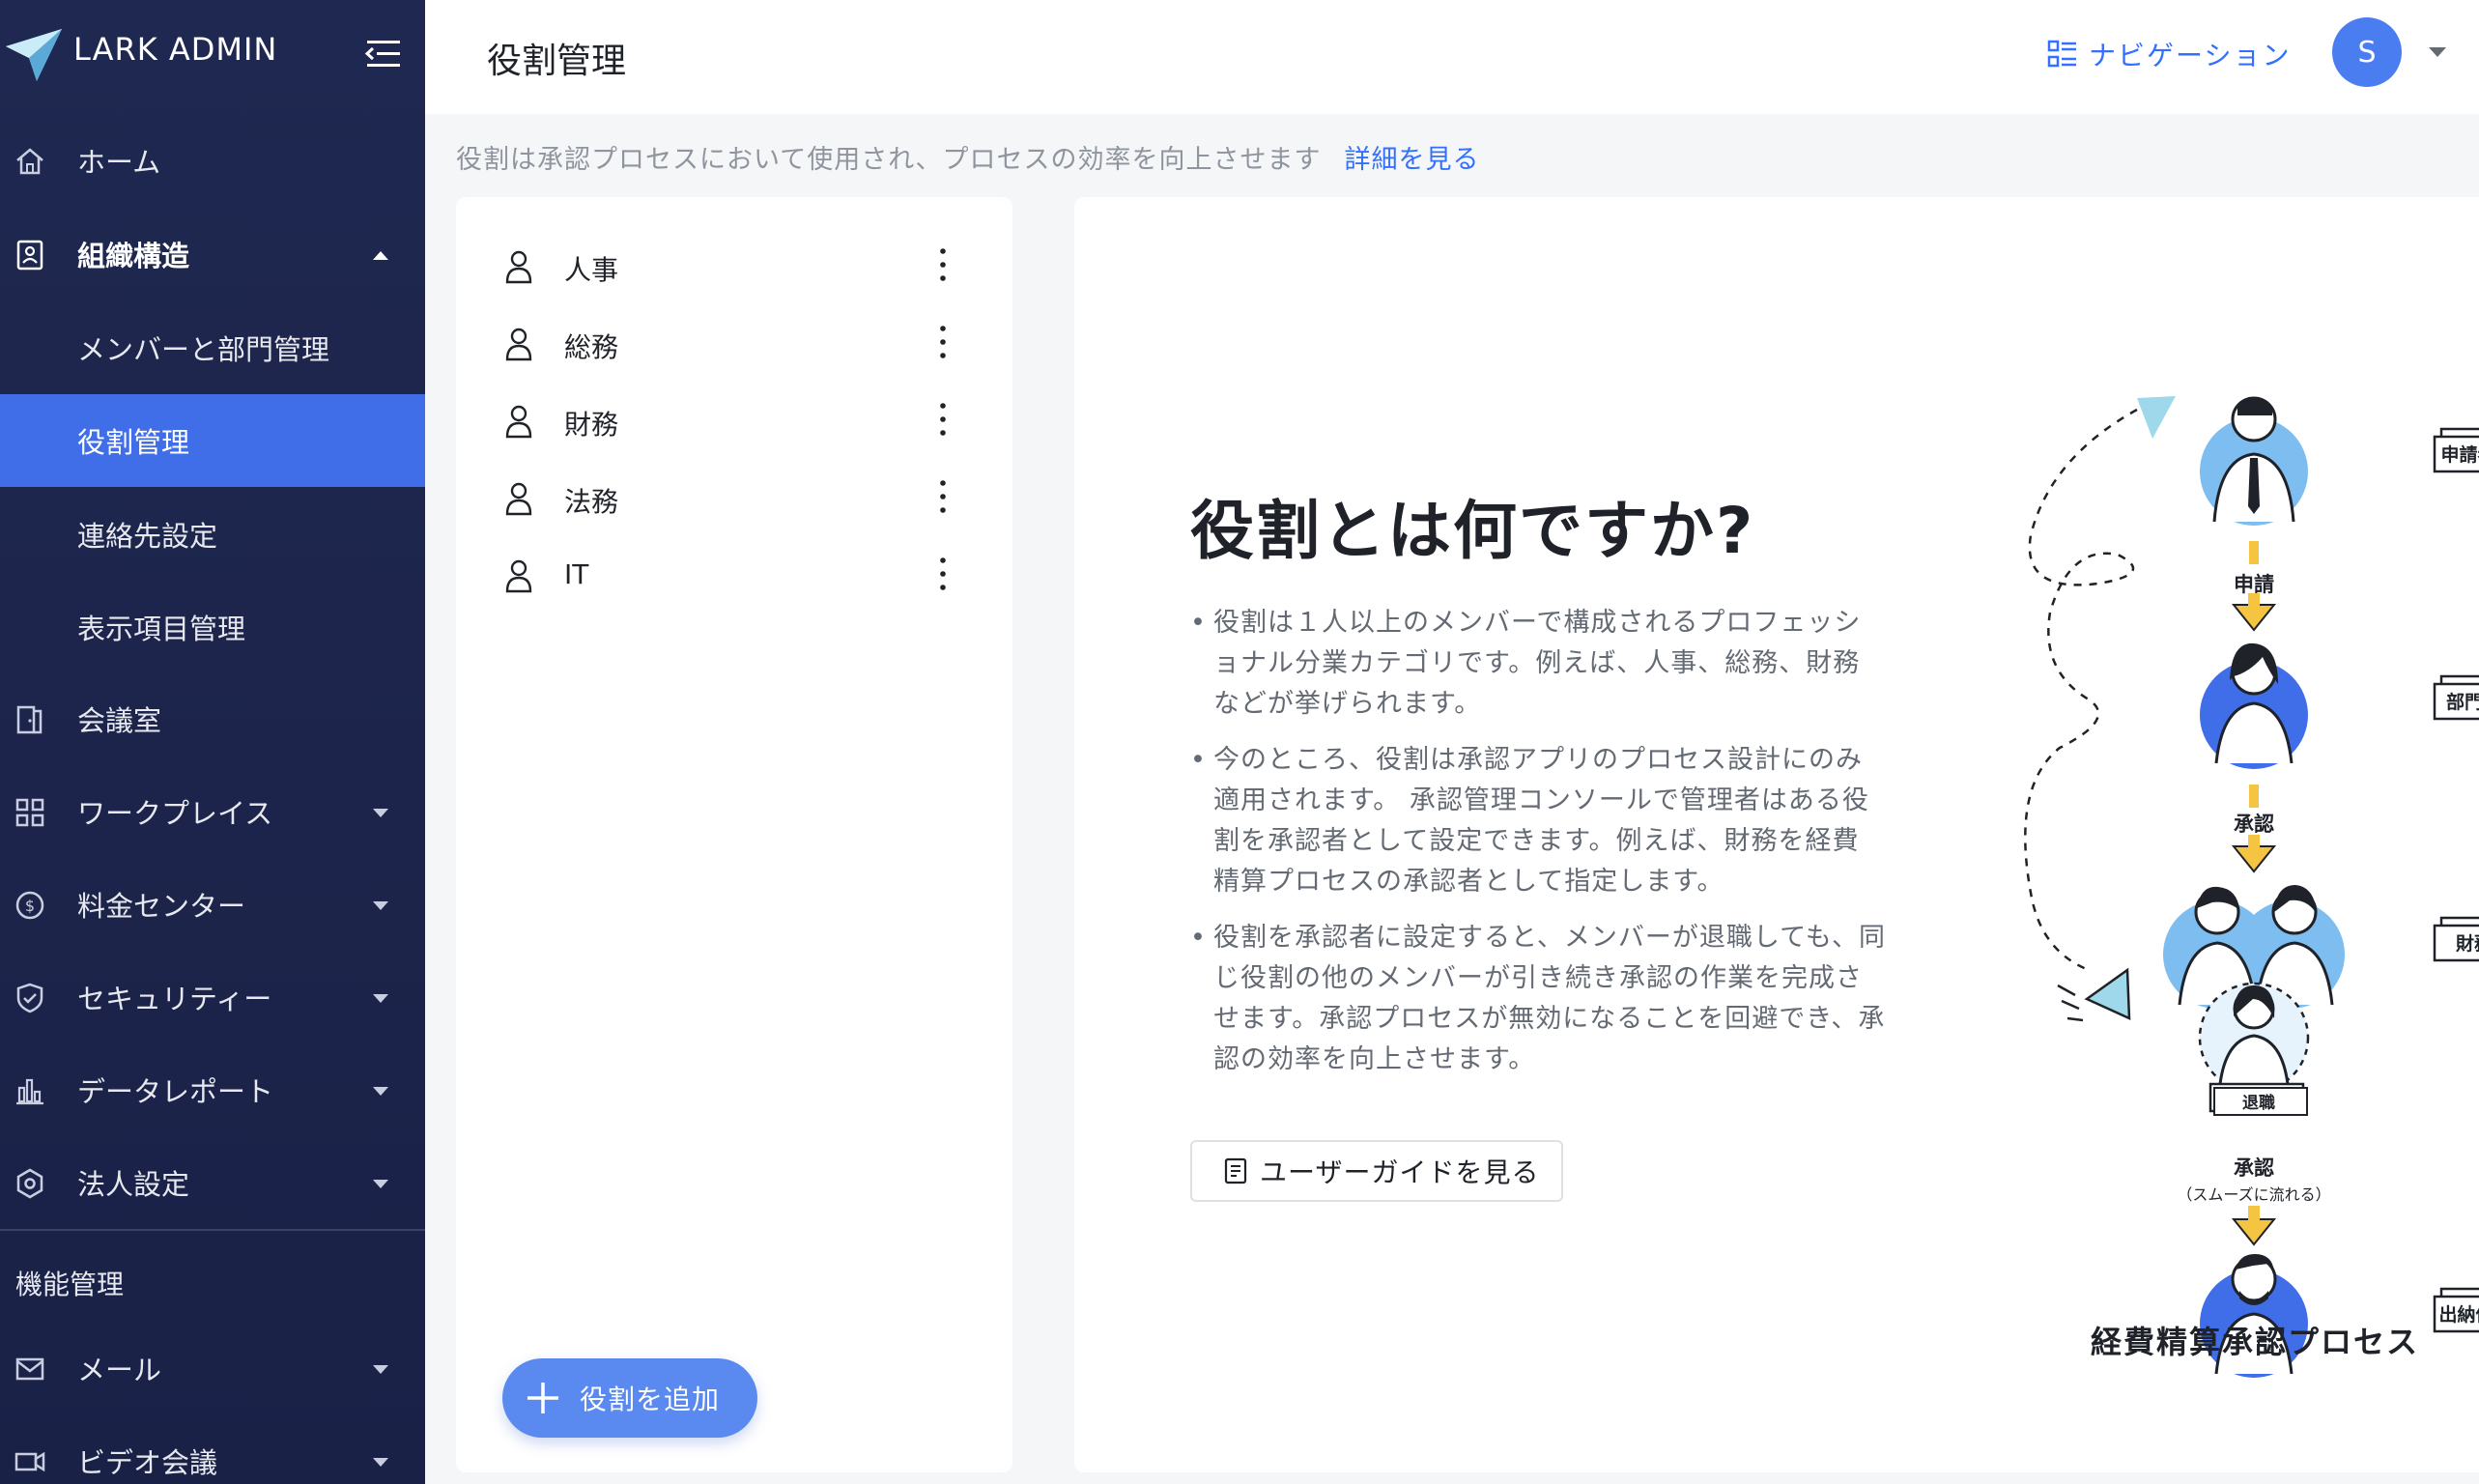 This screenshot has height=1484, width=2479. I want to click on role-item-legal: 法務, so click(734, 496).